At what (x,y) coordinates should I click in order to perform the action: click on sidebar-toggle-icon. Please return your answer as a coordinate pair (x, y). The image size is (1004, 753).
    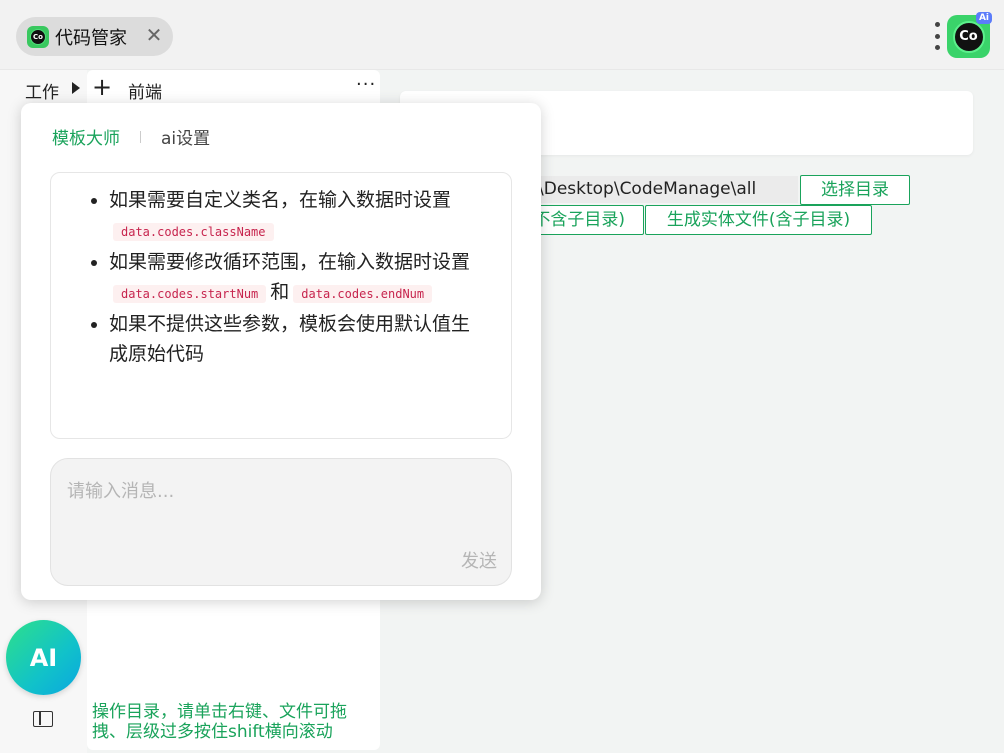
    Looking at the image, I should click on (43, 719).